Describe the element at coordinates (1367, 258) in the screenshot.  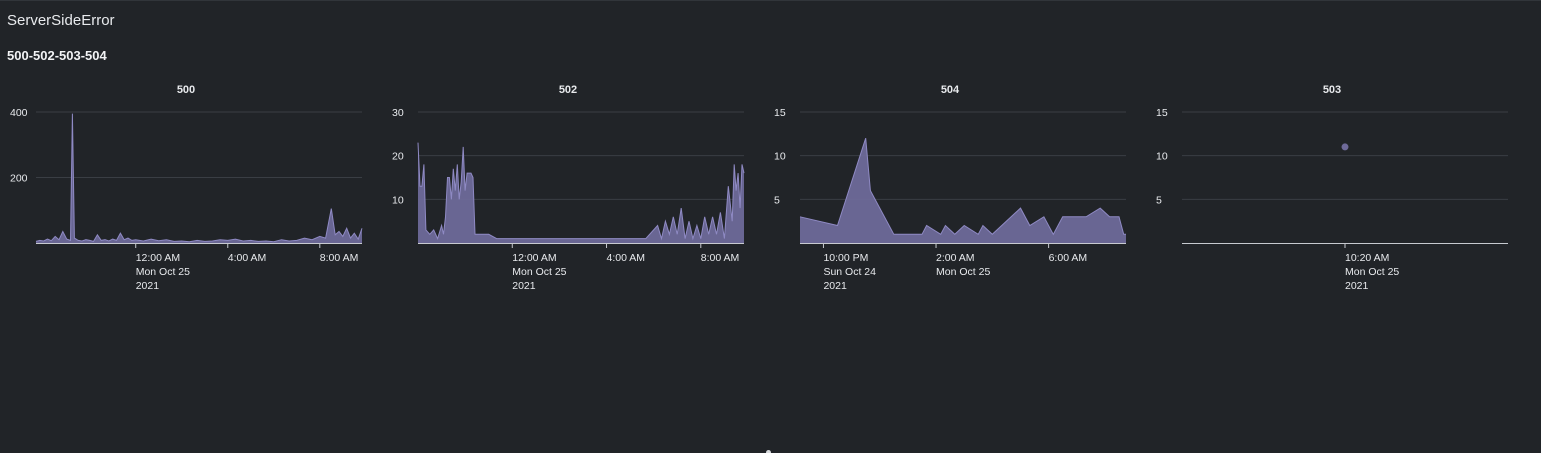
I see `x-tick-label: 10:20 AM` at that location.